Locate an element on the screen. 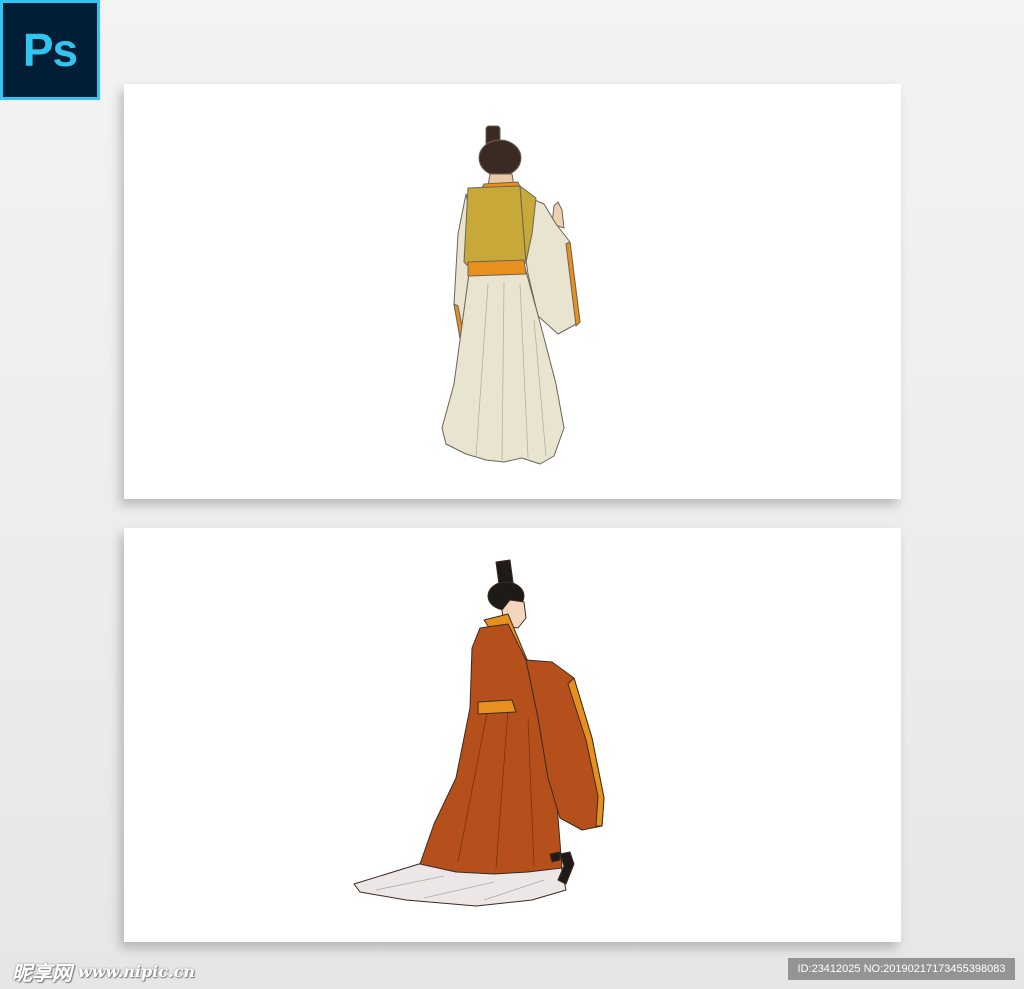  standing-figure-back-view-icon is located at coordinates (511, 295).